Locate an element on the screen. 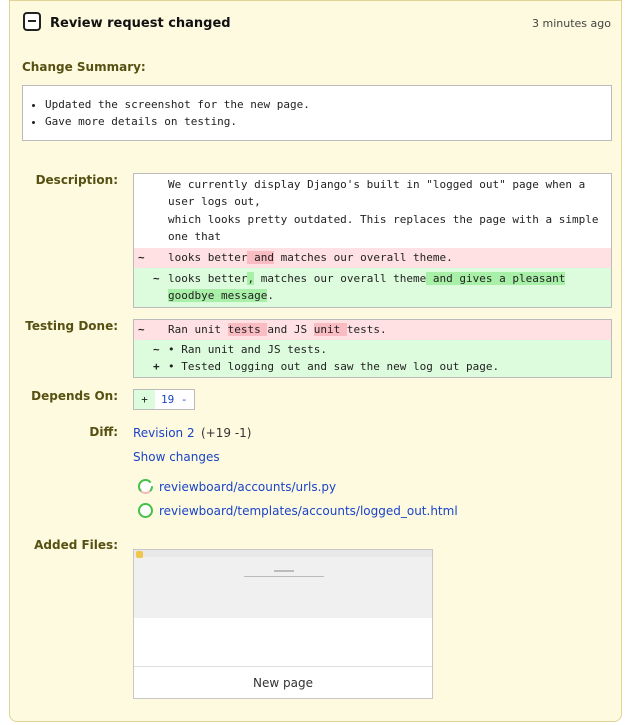  file-attachment-thumbnail: New page is located at coordinates (283, 624).